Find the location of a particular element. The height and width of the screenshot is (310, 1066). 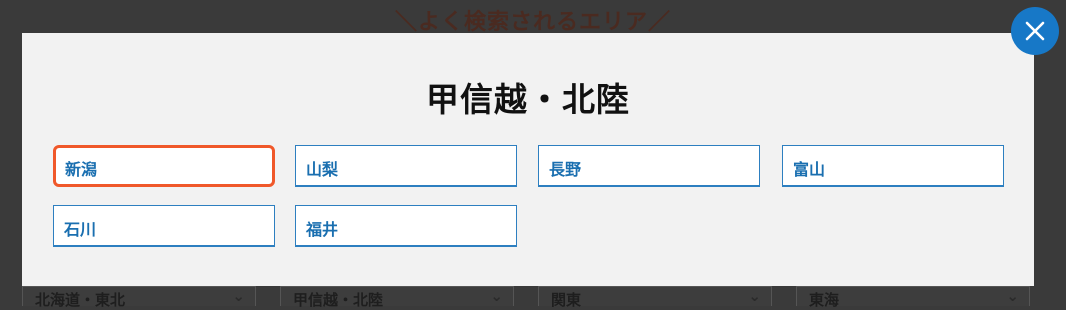

area-button-label: 石川 is located at coordinates (80, 229).